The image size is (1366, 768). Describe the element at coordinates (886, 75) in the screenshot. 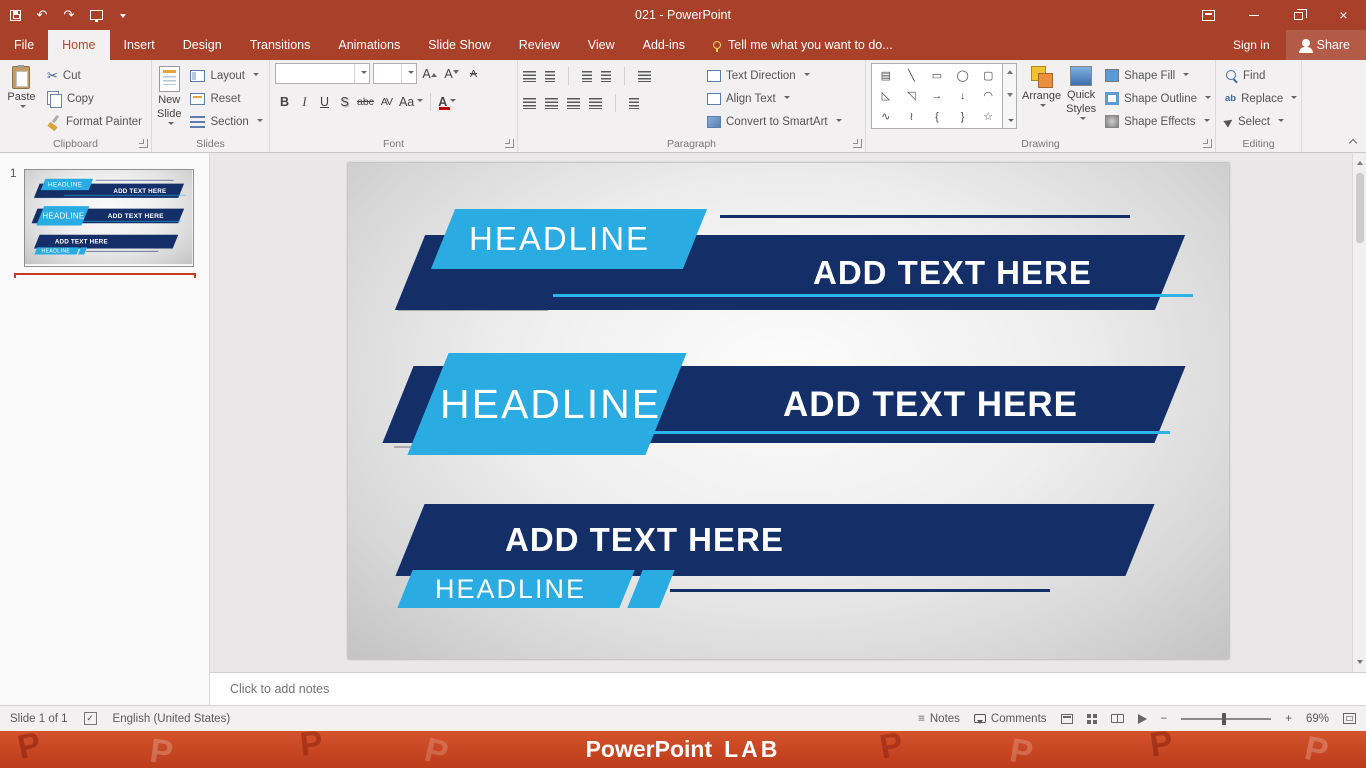

I see `shape-table-icon: ▤` at that location.